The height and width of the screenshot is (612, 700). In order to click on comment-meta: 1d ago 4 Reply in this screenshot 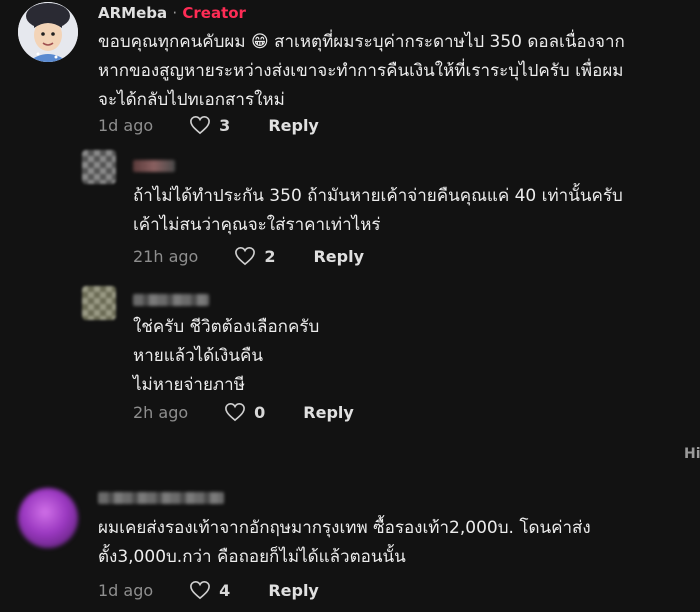, I will do `click(208, 590)`.